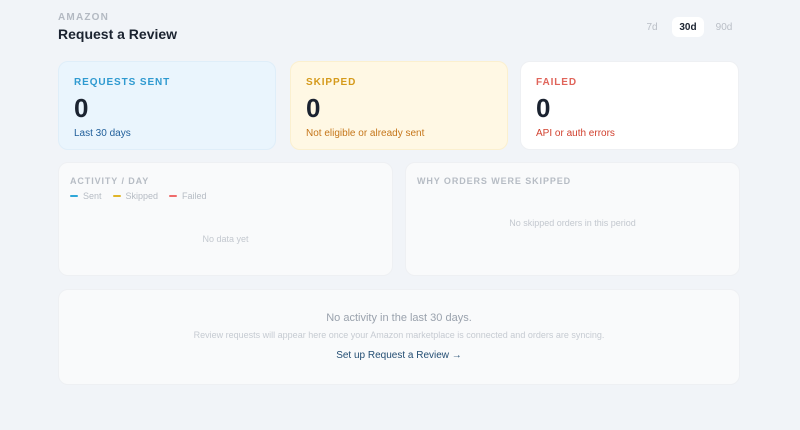 This screenshot has width=800, height=430. Describe the element at coordinates (116, 196) in the screenshot. I see `legend-swatch-skipped` at that location.